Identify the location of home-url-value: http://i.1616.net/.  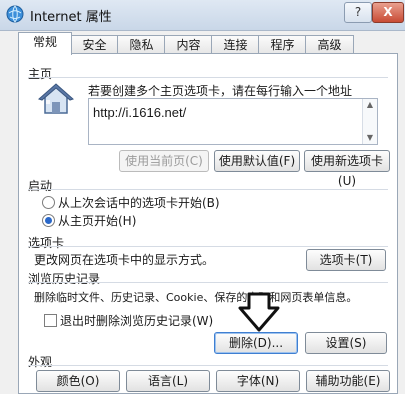
(140, 112).